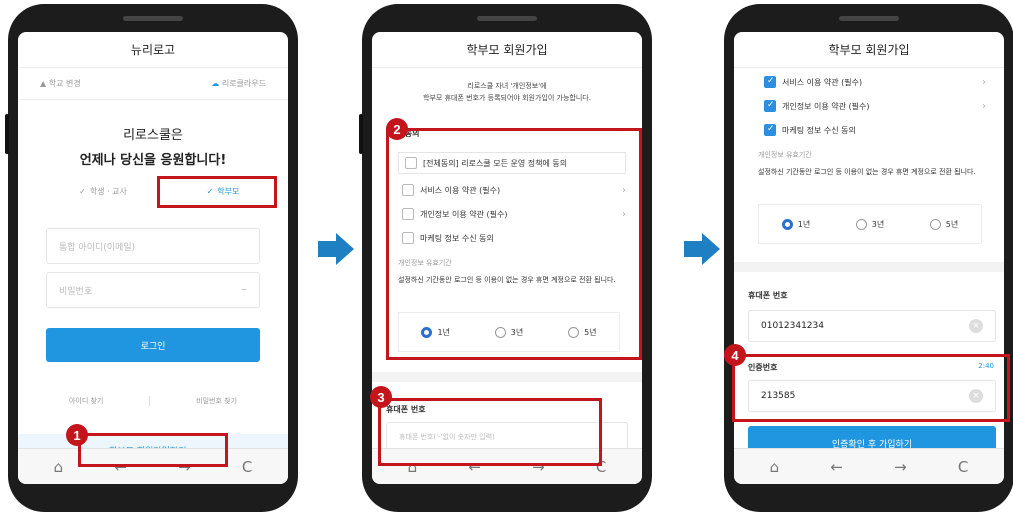 The height and width of the screenshot is (517, 1013). Describe the element at coordinates (490, 432) in the screenshot. I see `highlight-phone` at that location.